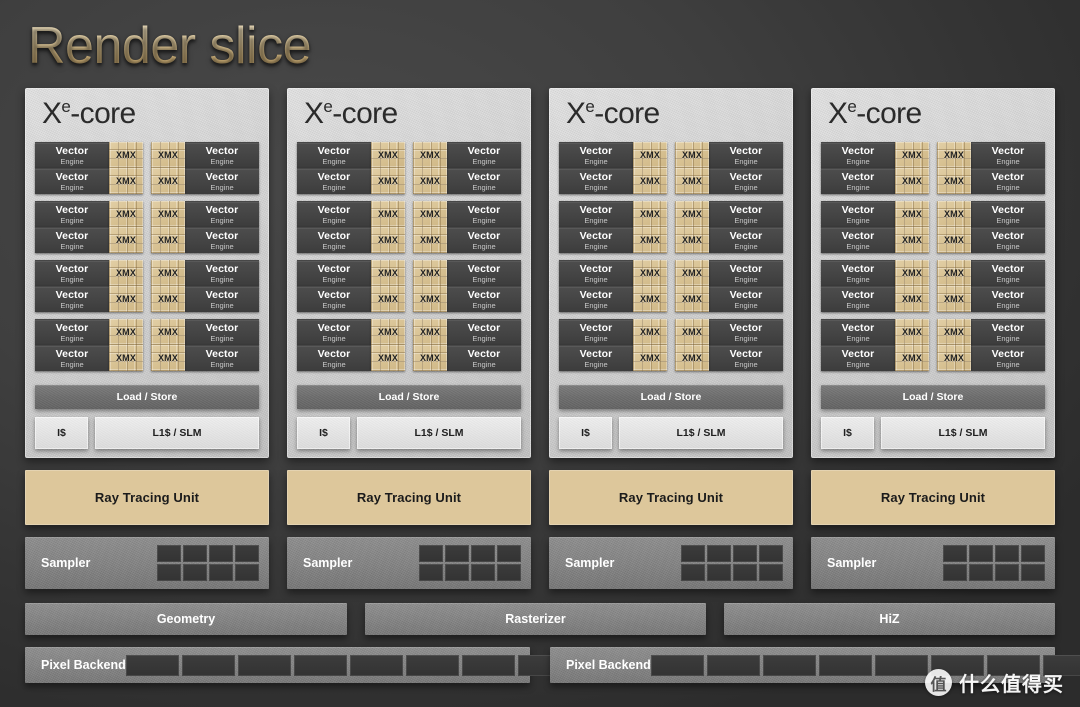  What do you see at coordinates (177, 433) in the screenshot?
I see `l1-slm-block: L1$ / SLM` at bounding box center [177, 433].